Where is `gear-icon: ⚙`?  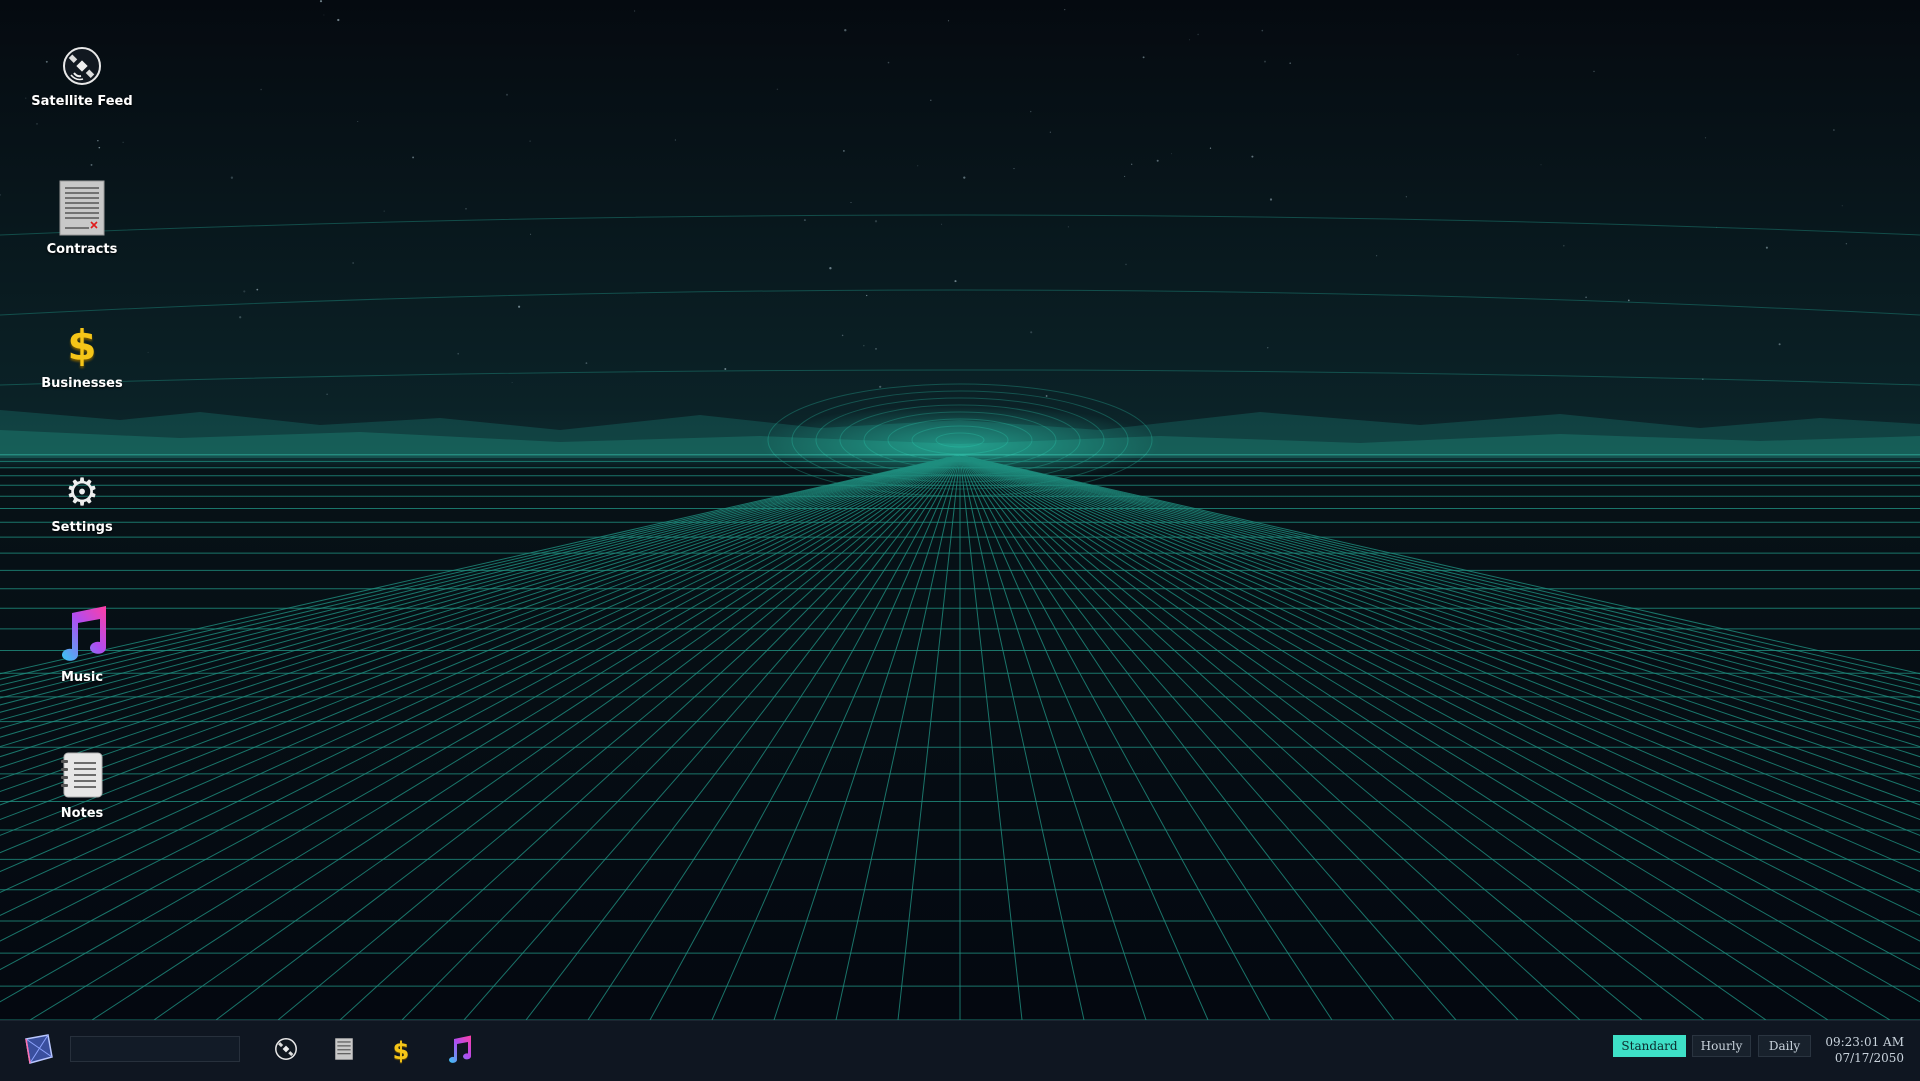
gear-icon: ⚙ is located at coordinates (82, 492).